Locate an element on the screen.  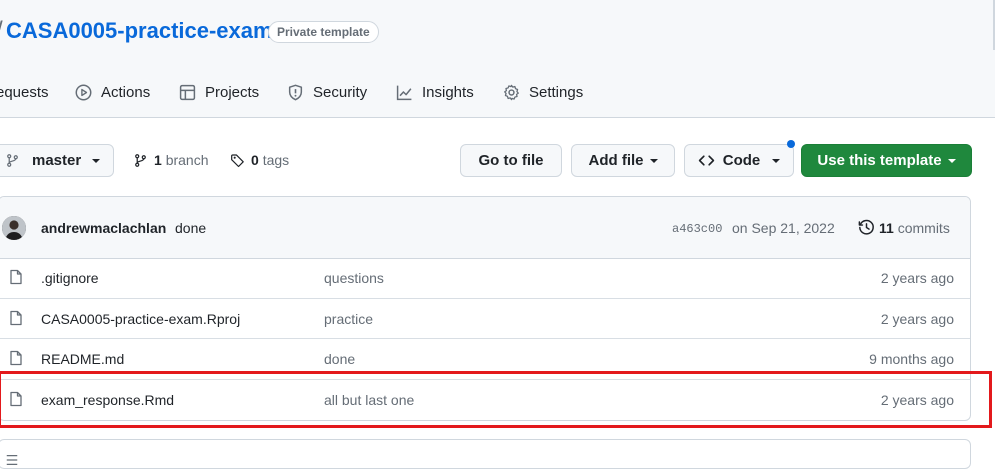
tab-pull-requests: equests is located at coordinates (24, 92).